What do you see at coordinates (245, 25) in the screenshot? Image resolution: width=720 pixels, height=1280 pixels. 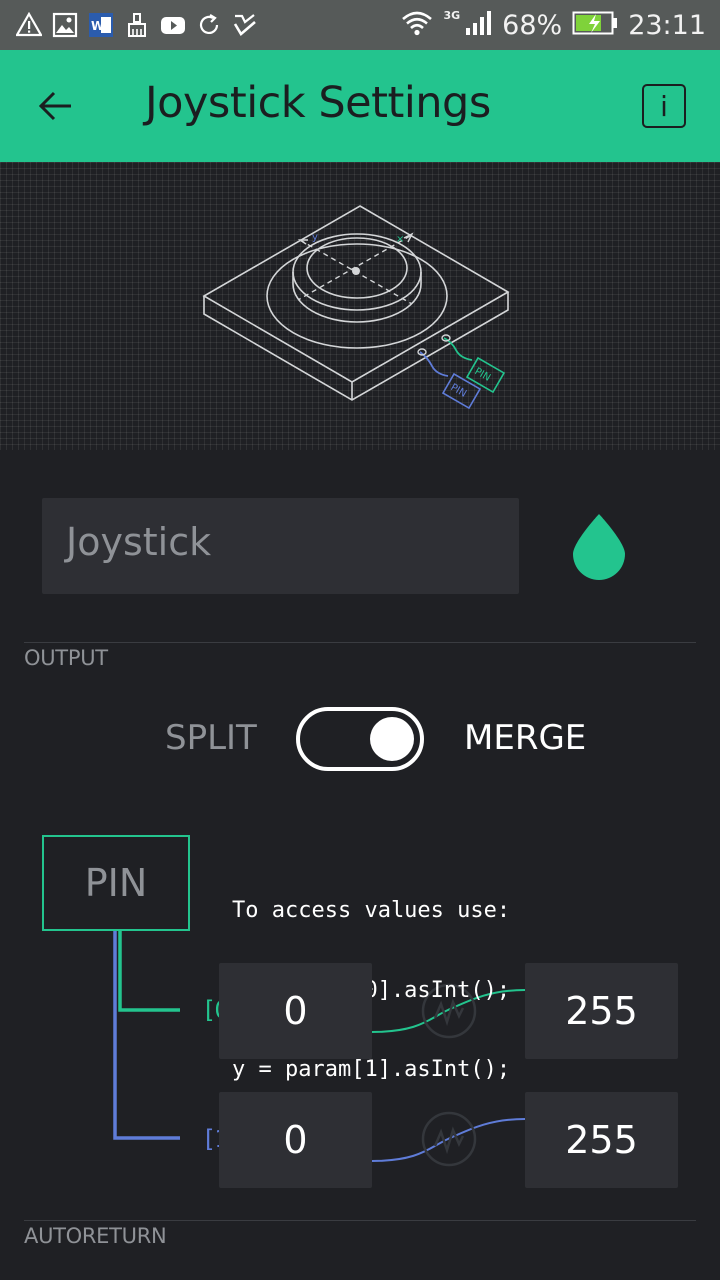 I see `check-icon` at bounding box center [245, 25].